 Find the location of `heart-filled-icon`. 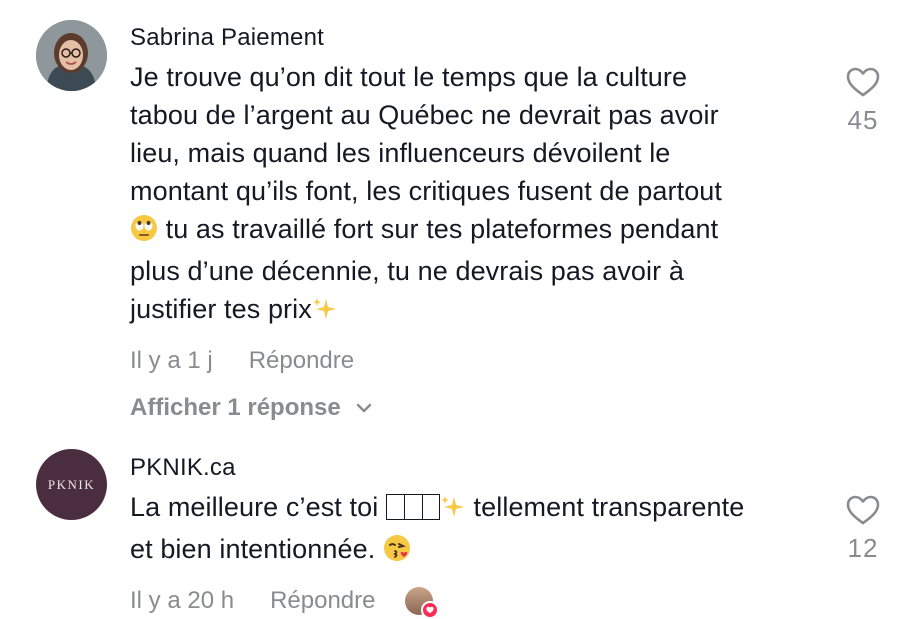

heart-filled-icon is located at coordinates (430, 610).